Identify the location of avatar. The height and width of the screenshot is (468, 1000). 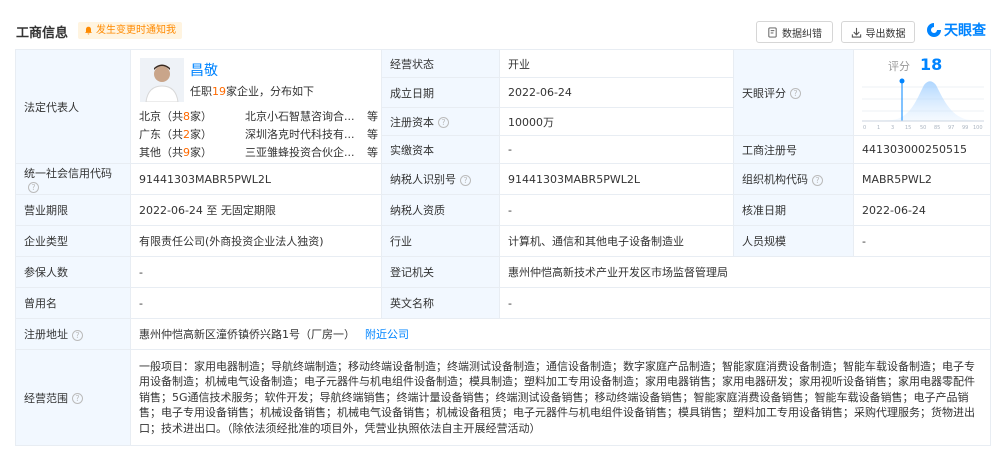
(162, 80).